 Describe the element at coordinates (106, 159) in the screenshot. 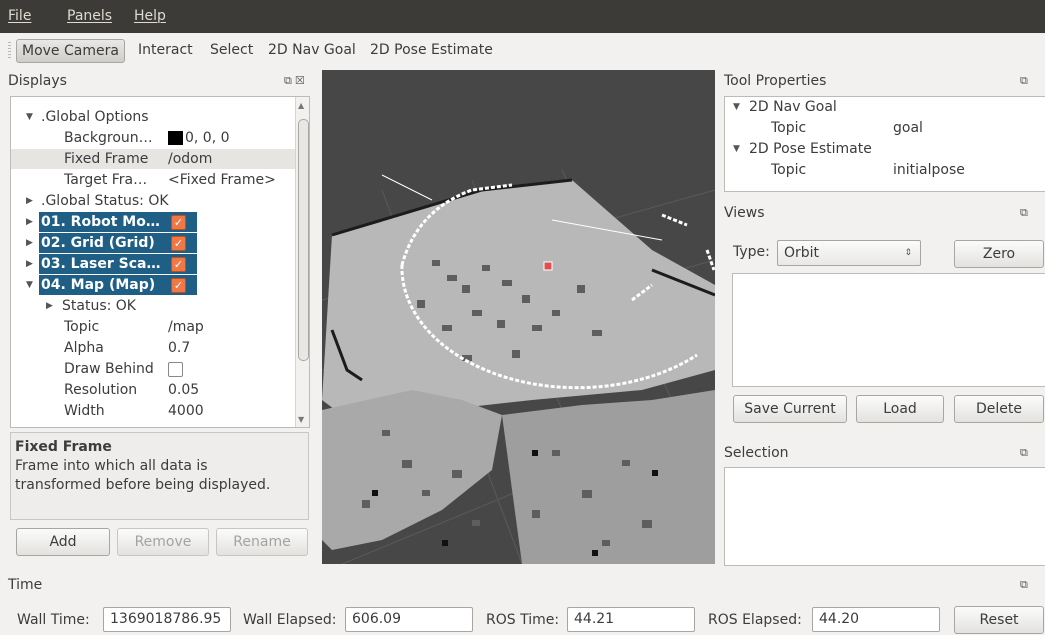

I see `prop-key: Fixed Frame` at that location.